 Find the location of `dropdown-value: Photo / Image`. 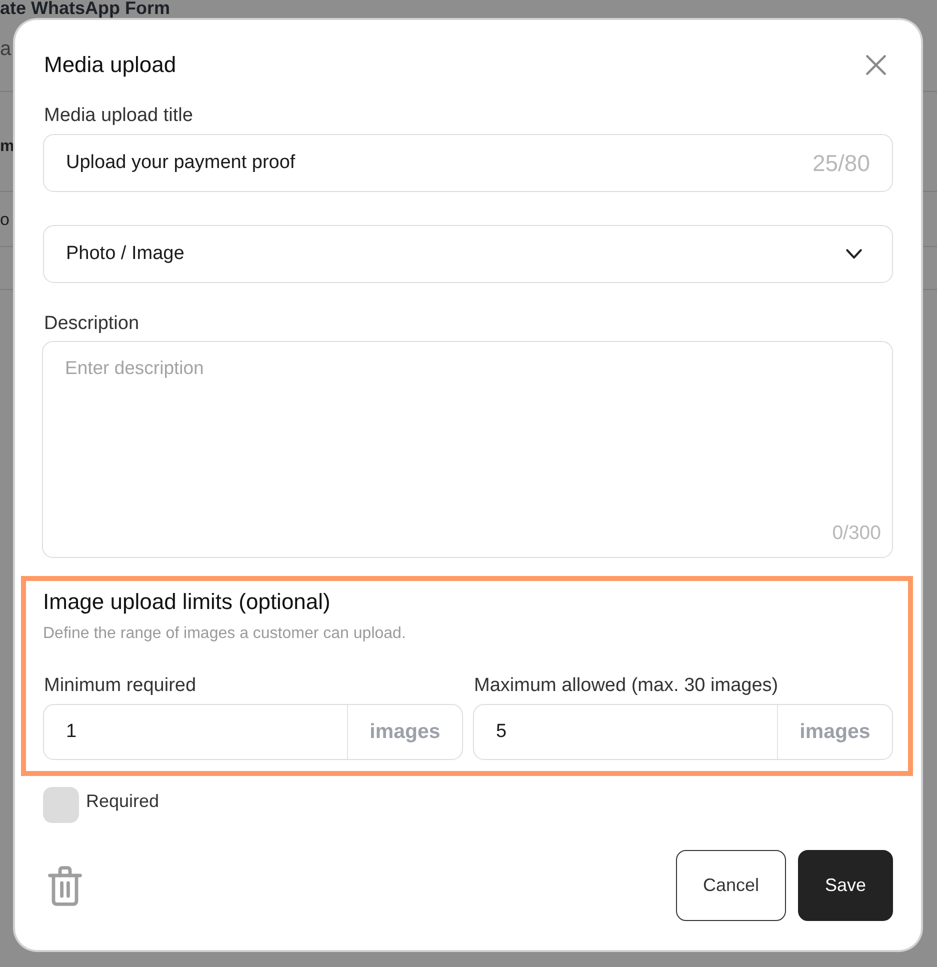

dropdown-value: Photo / Image is located at coordinates (126, 254).